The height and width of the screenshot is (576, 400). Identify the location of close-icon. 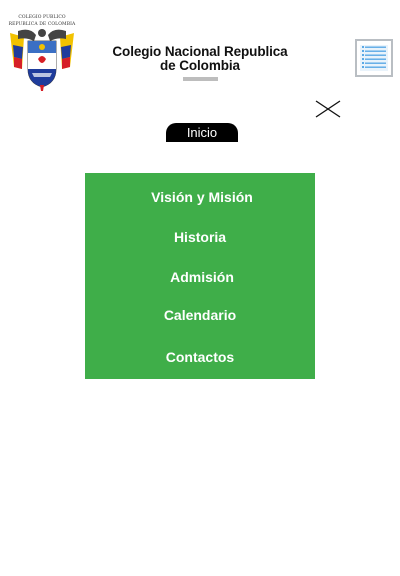
(328, 109).